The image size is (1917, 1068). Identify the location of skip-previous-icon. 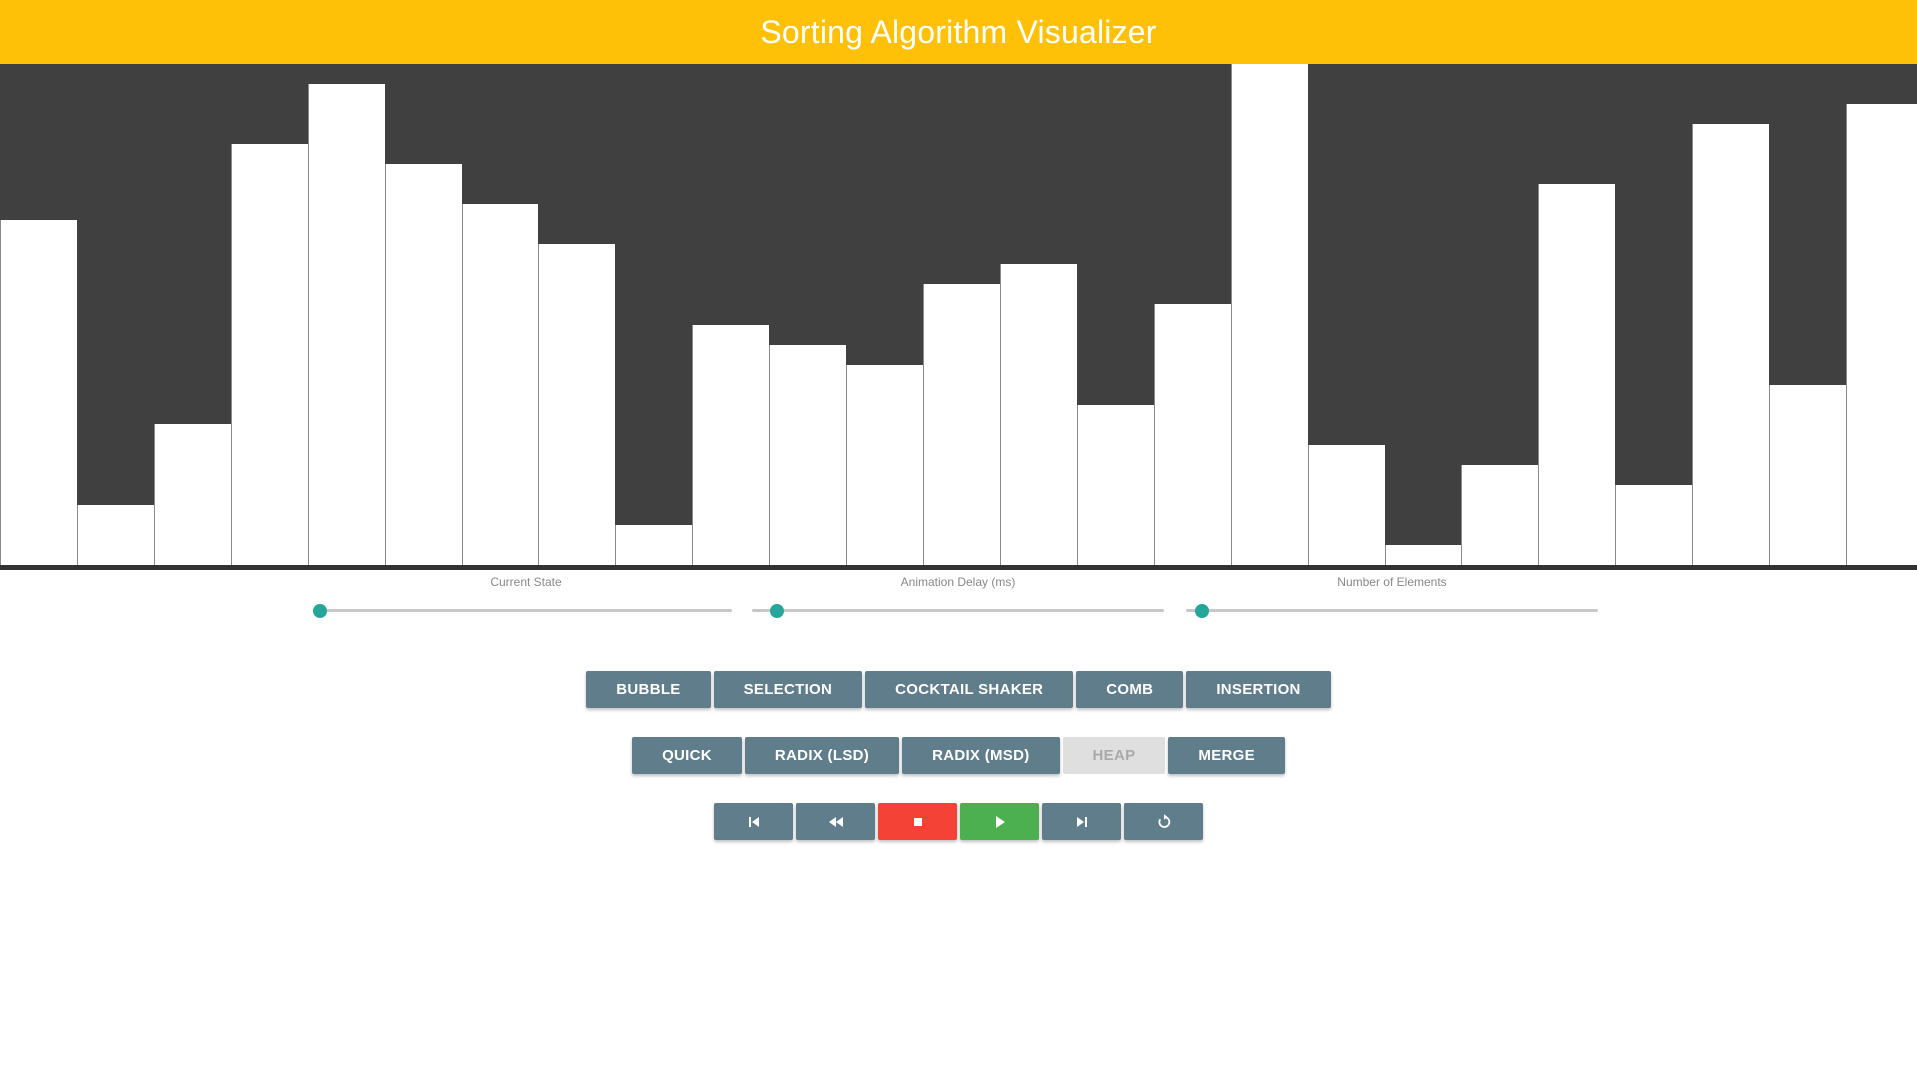
(753, 821).